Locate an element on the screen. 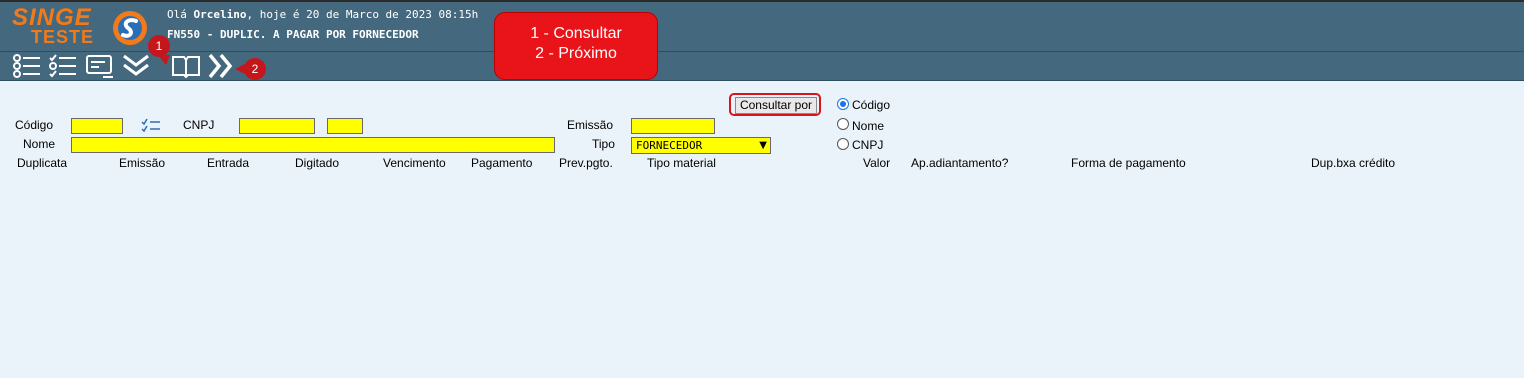 This screenshot has width=1524, height=378. nome-label: Nome is located at coordinates (39, 144).